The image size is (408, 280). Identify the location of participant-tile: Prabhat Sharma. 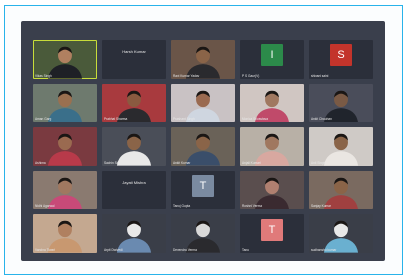
(134, 103).